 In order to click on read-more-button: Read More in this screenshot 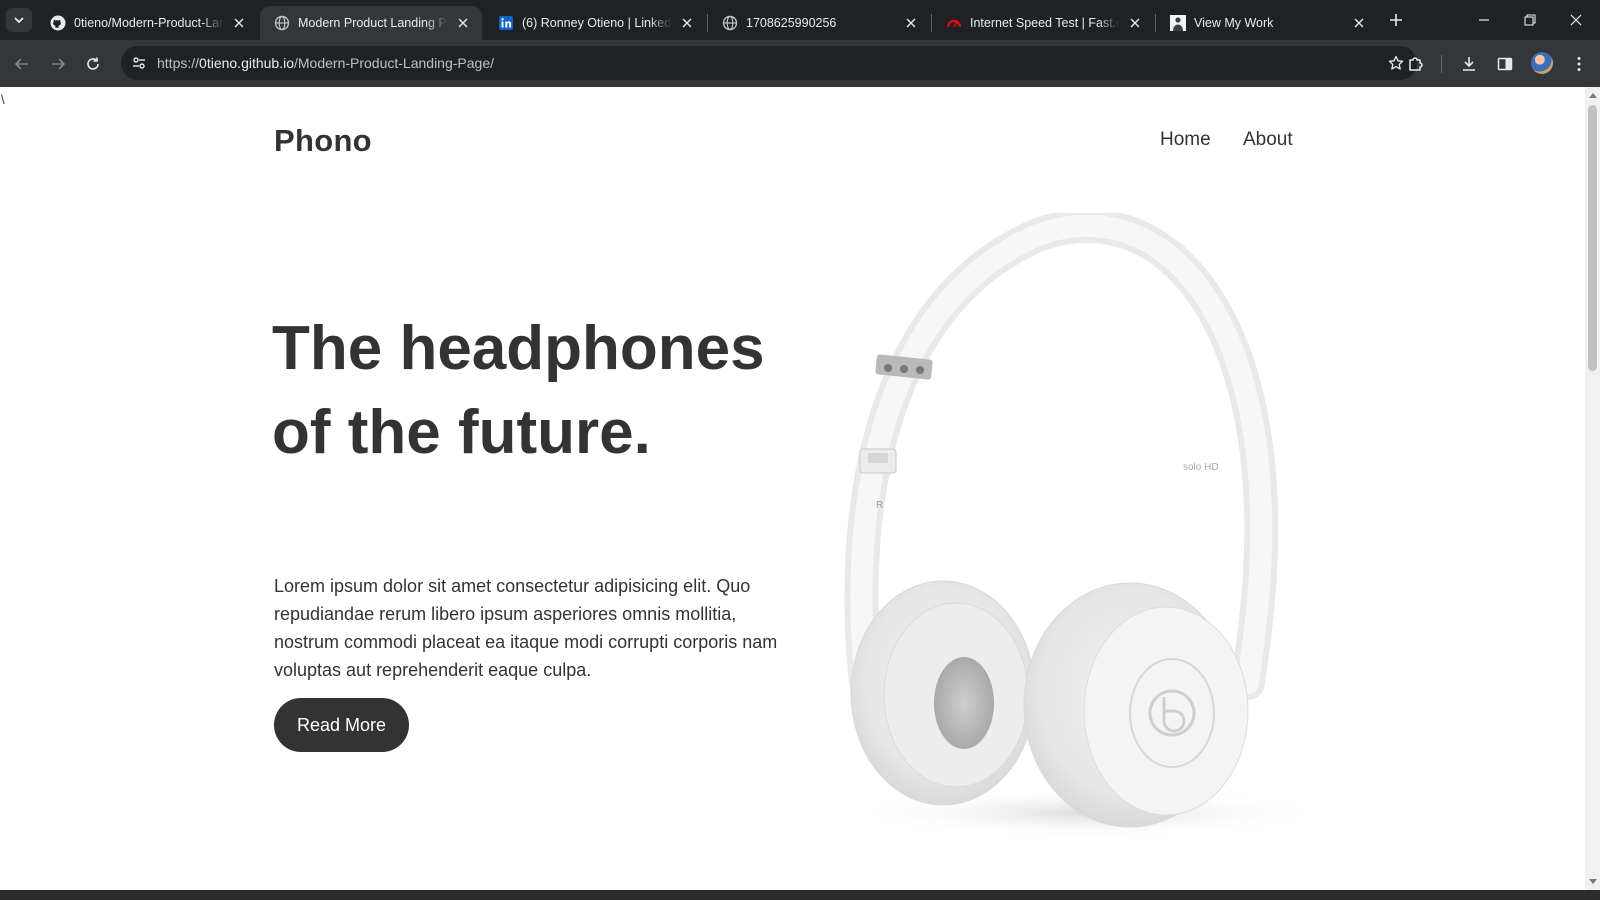, I will do `click(341, 725)`.